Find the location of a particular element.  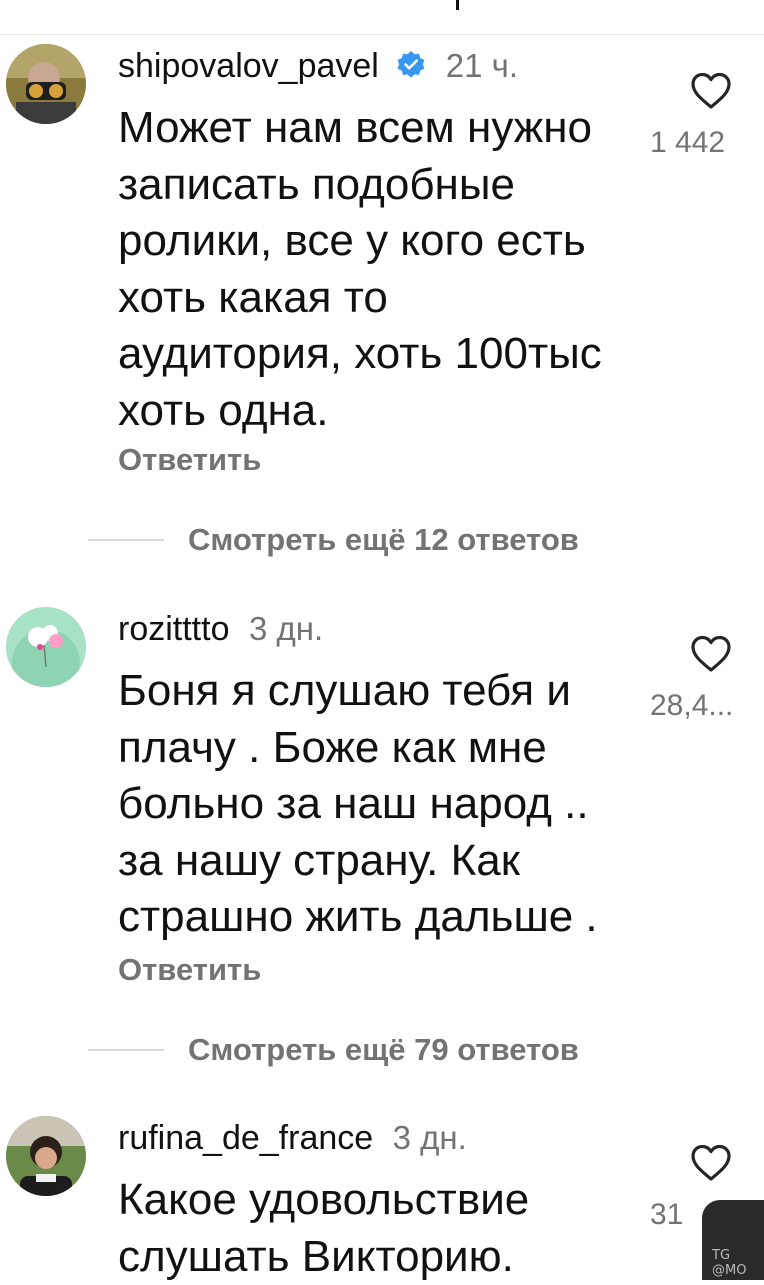

view-more-replies: Смотреть ещё 79 ответов is located at coordinates (333, 1050).